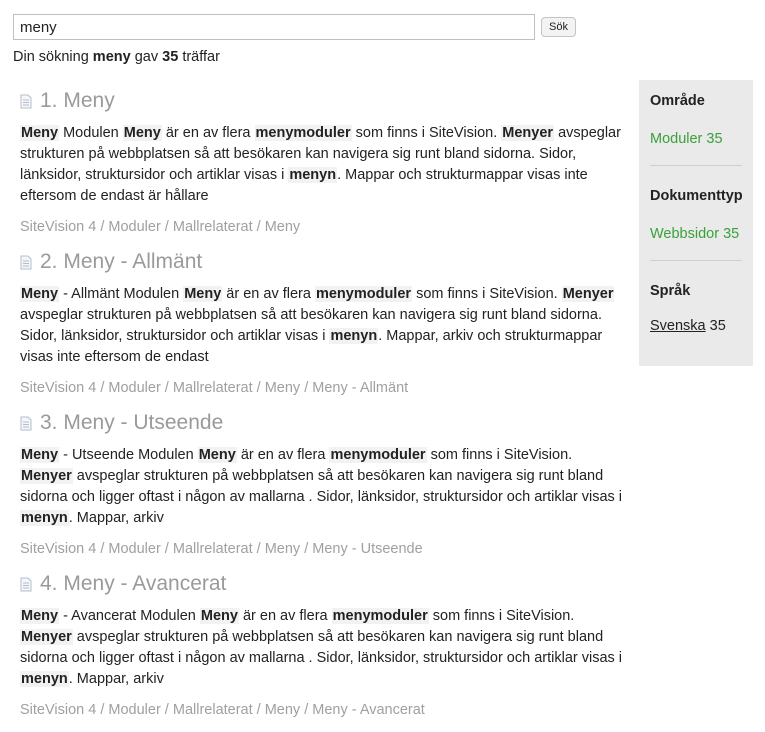 Image resolution: width=765 pixels, height=732 pixels. I want to click on result-title-link: 1. Meny, so click(77, 101).